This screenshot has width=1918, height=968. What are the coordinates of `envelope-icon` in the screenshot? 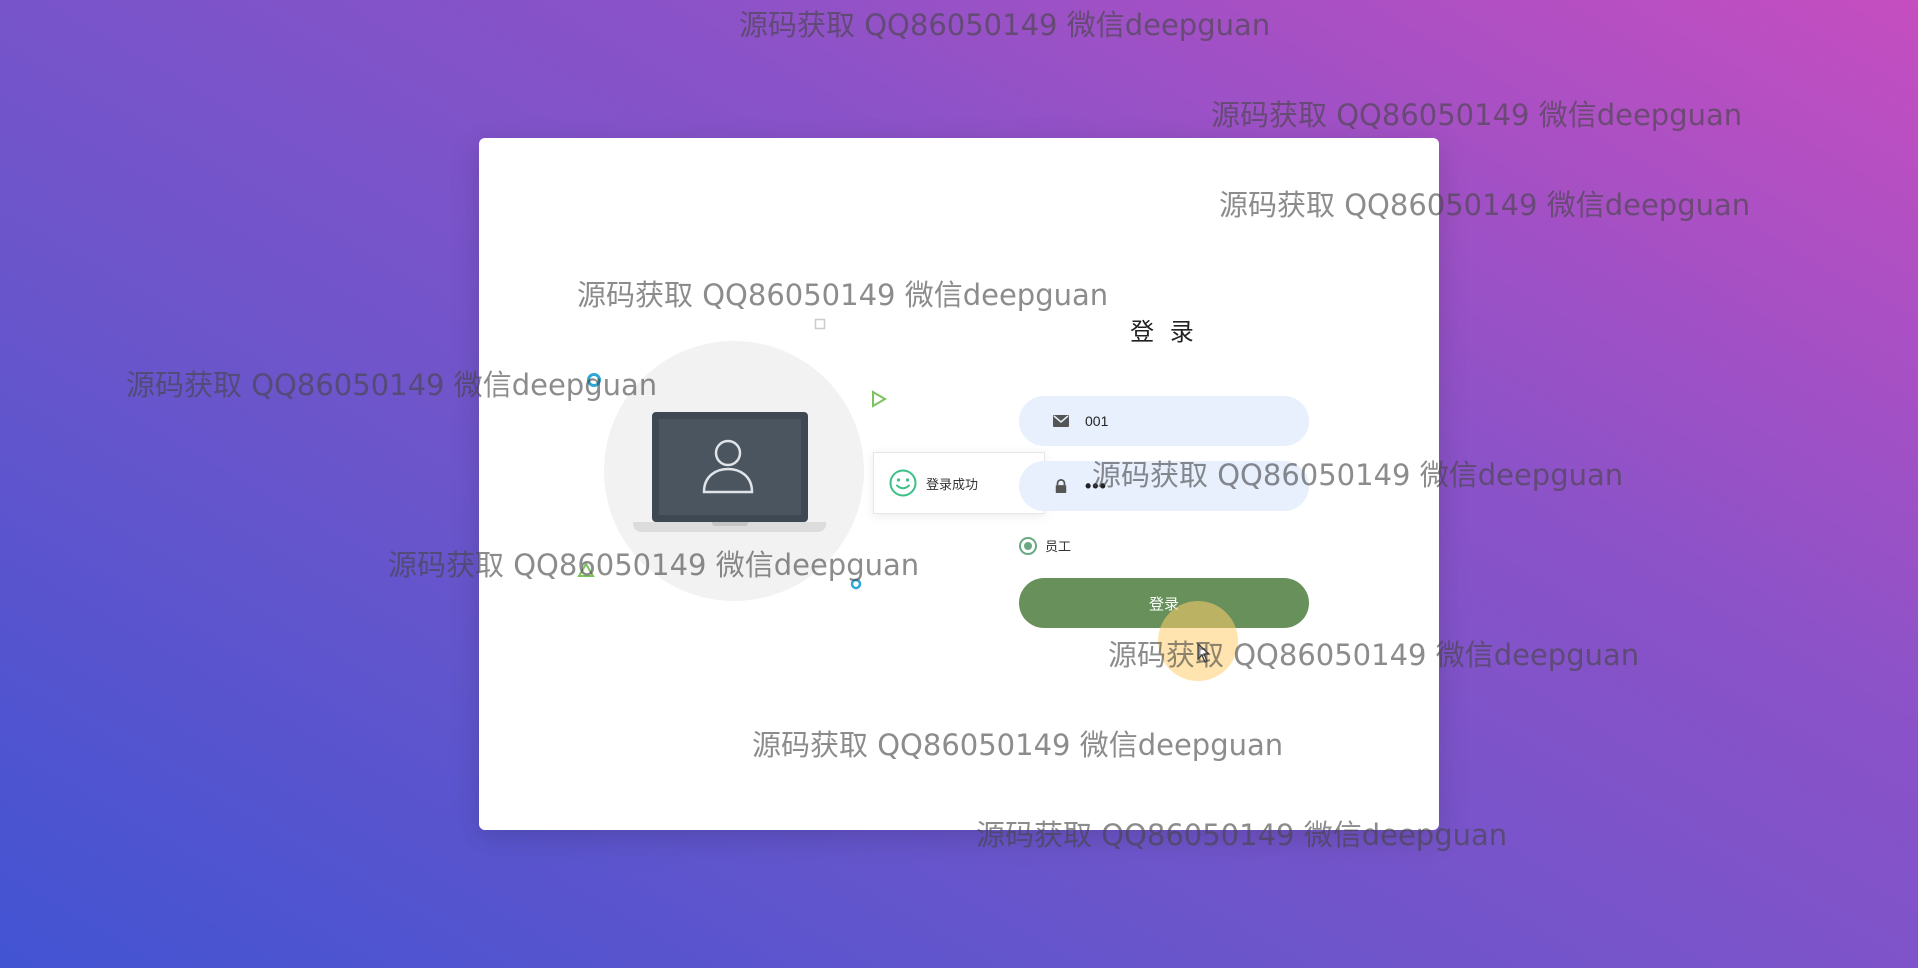 It's located at (1061, 421).